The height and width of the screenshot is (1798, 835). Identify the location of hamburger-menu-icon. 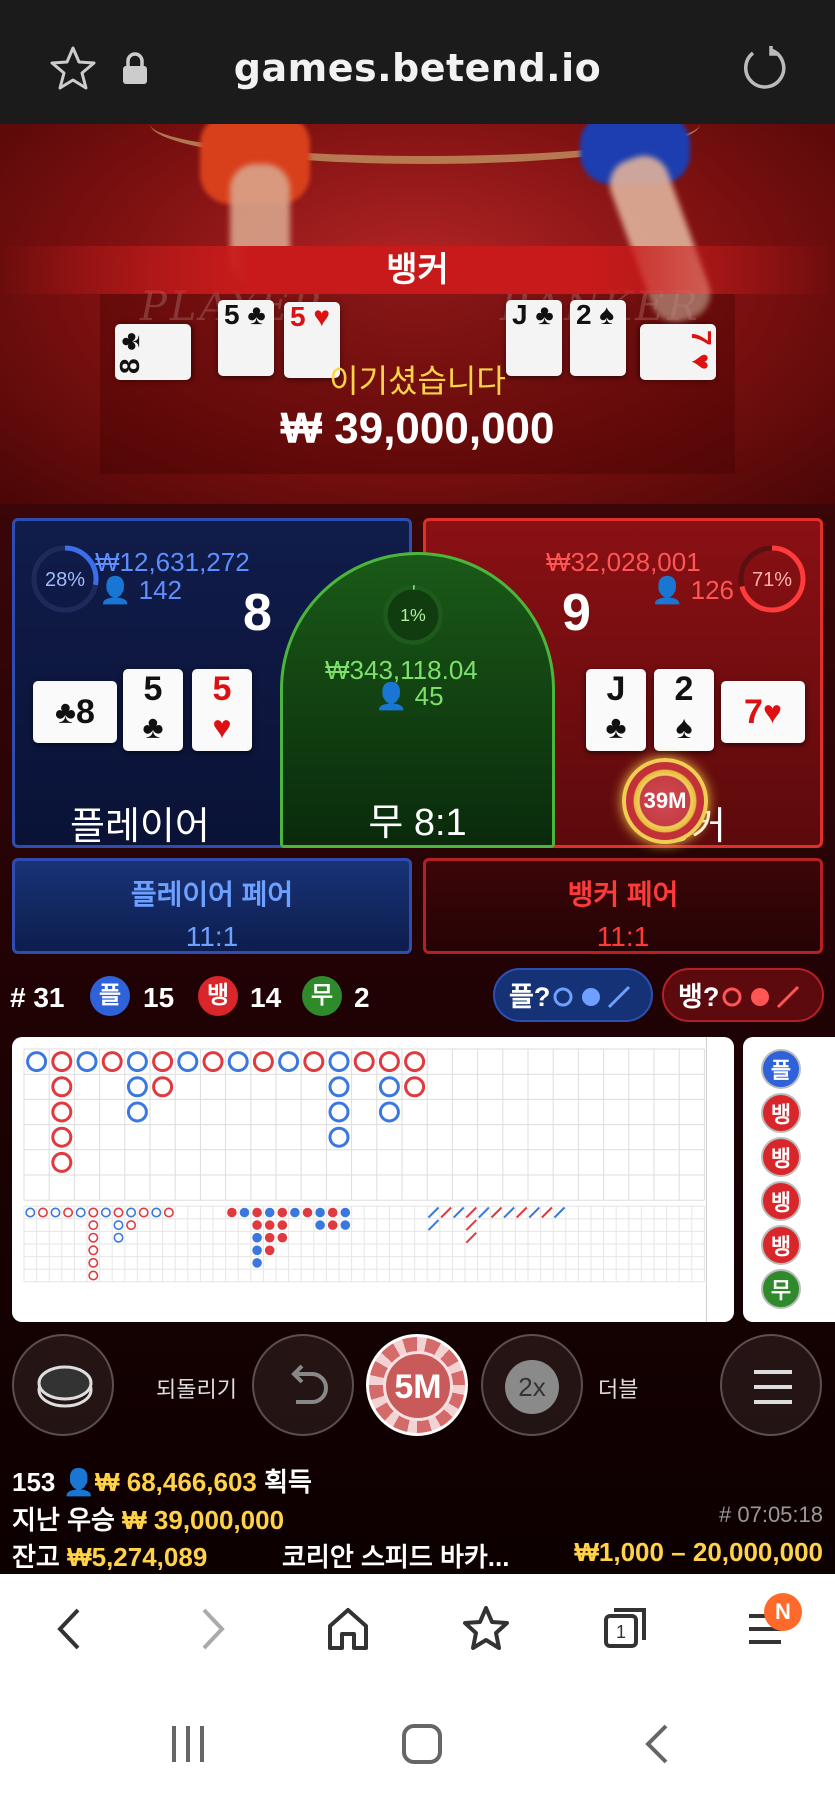
(773, 1387).